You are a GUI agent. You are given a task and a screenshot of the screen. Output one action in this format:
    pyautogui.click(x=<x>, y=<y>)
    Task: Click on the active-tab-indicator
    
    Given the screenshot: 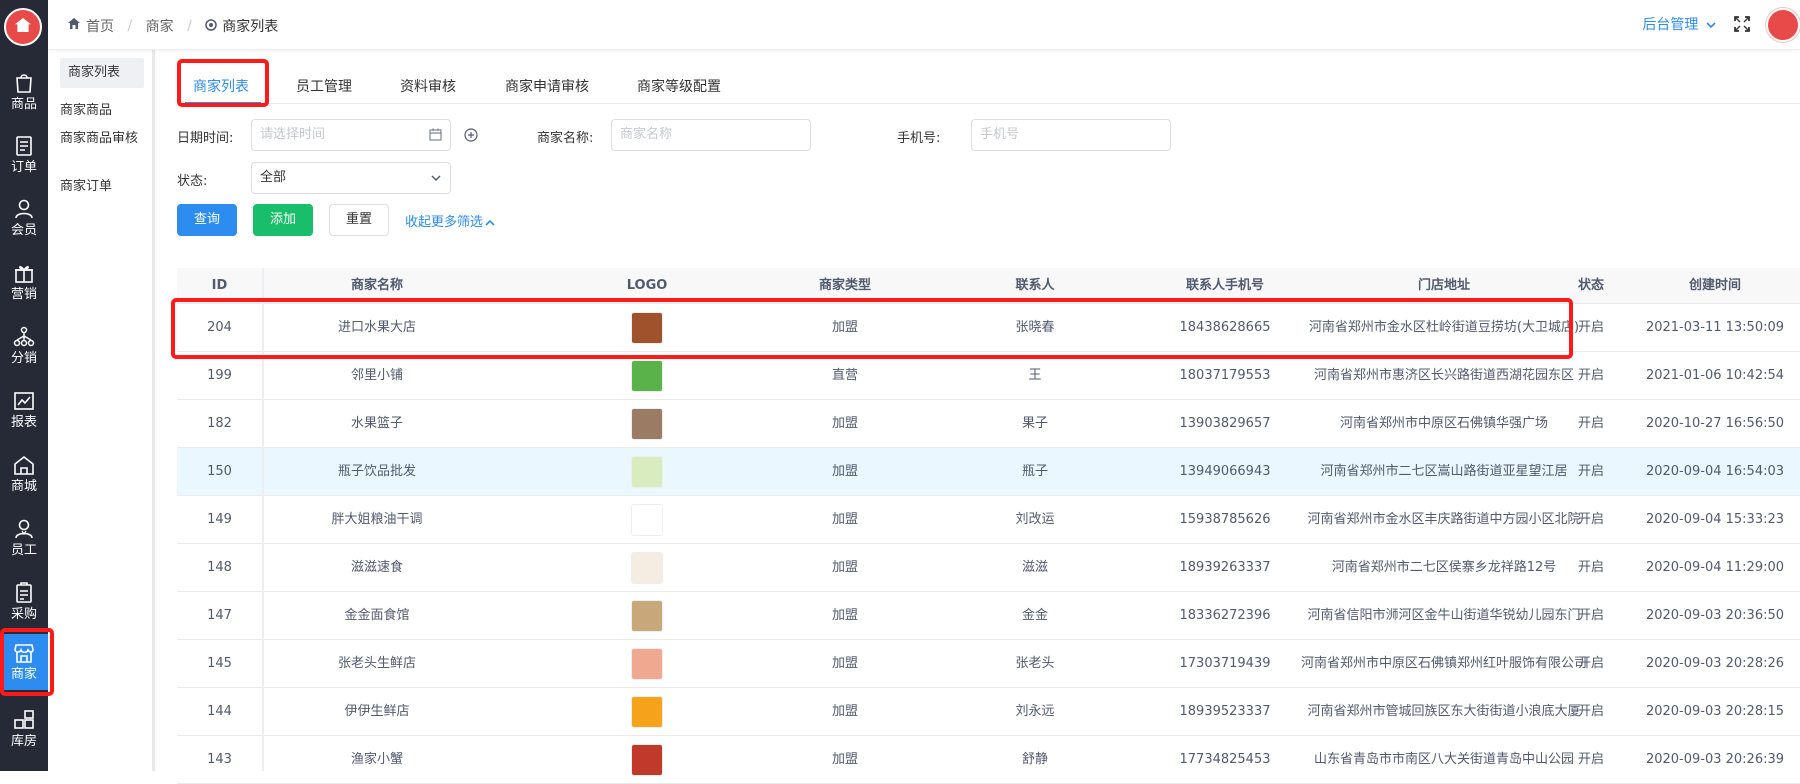 What is the action you would take?
    pyautogui.click(x=223, y=103)
    